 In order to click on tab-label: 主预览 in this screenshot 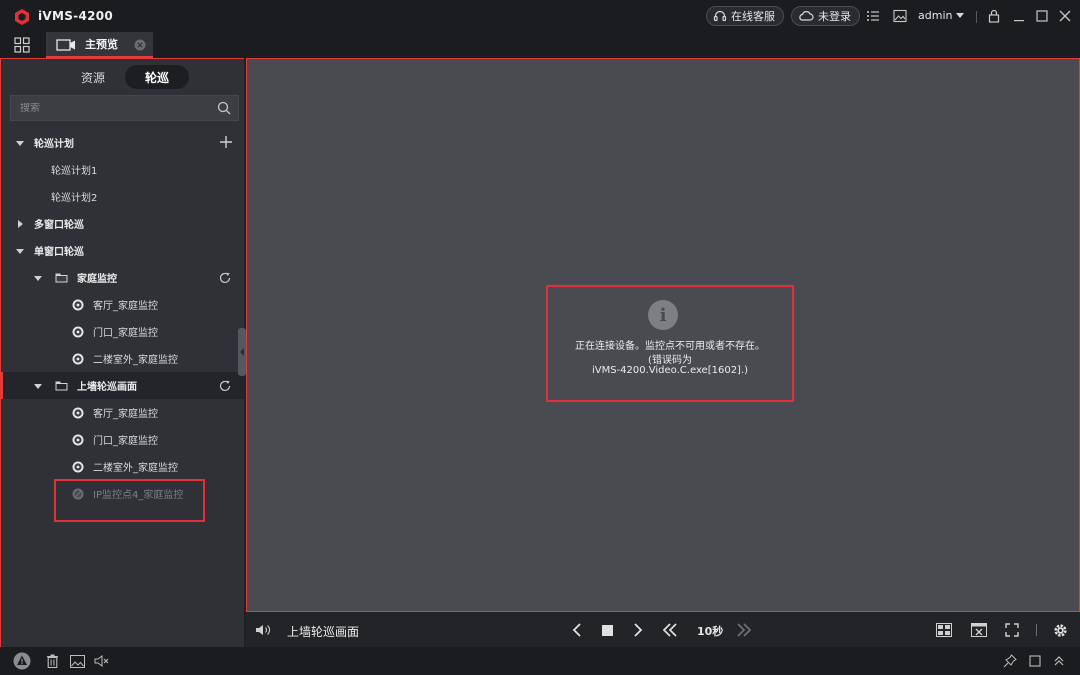, I will do `click(101, 44)`.